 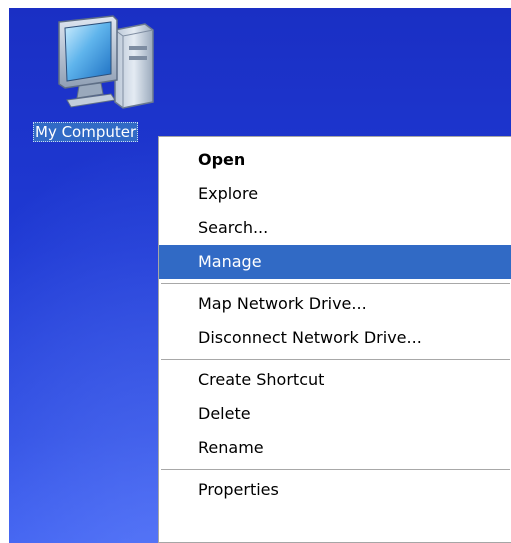 I want to click on menu-item-delete: Delete, so click(x=335, y=414).